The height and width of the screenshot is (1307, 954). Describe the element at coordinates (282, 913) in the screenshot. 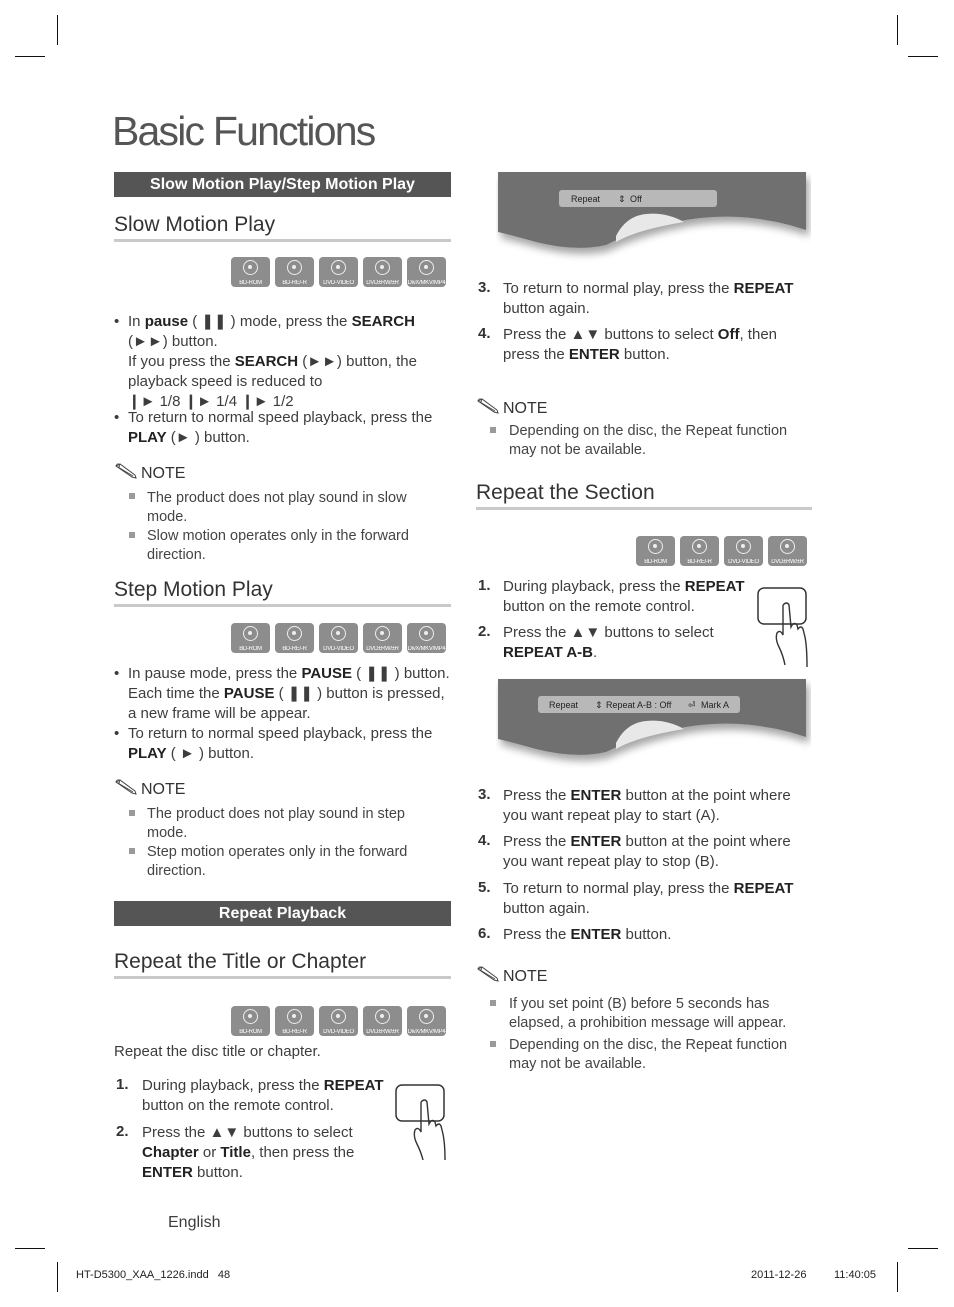

I see `section-band-repeat: Repeat Playback` at that location.